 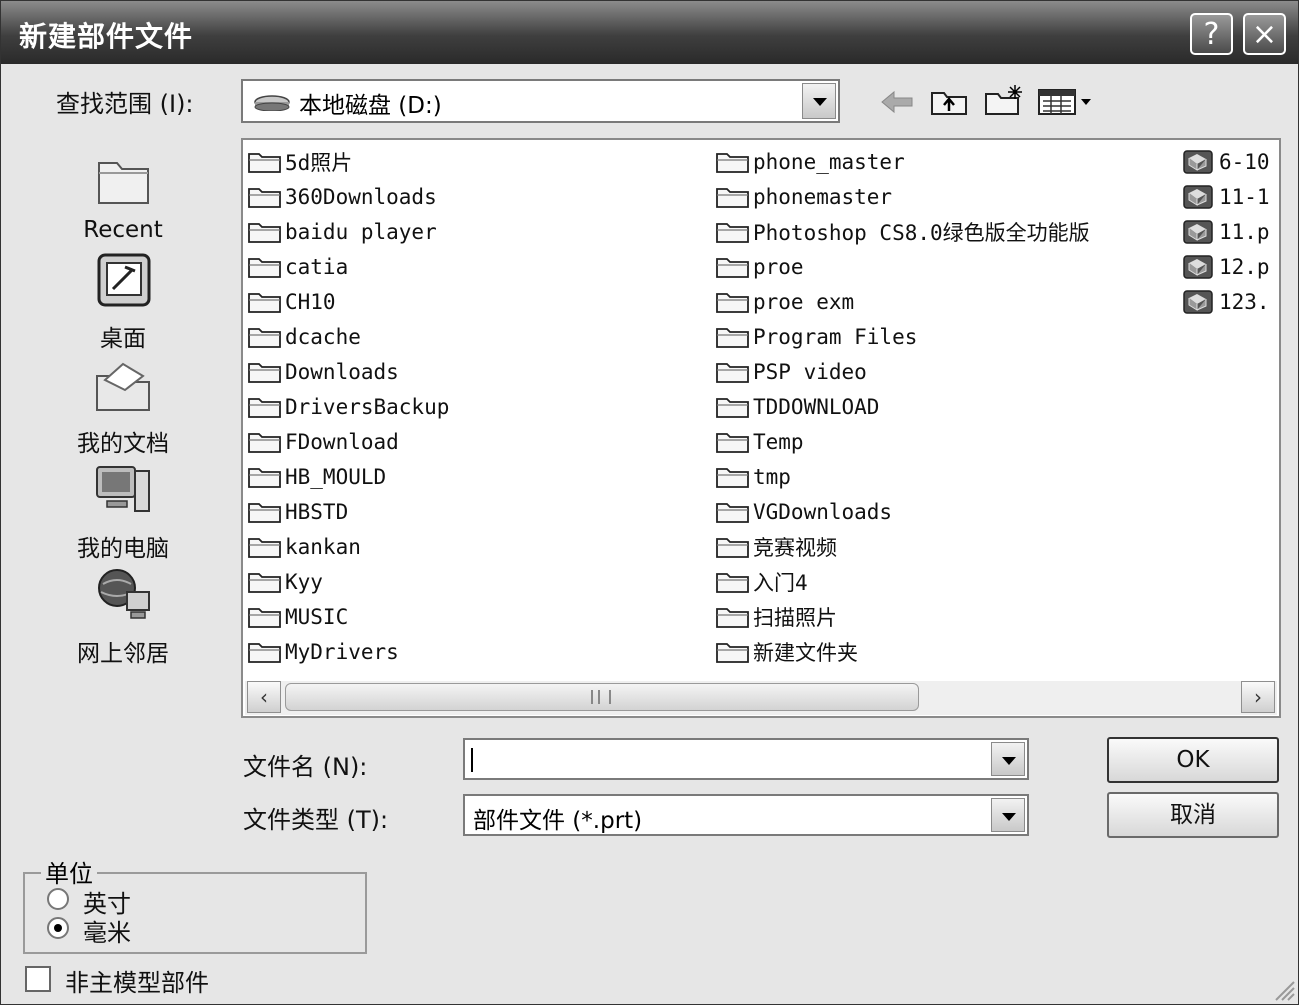 What do you see at coordinates (1225, 196) in the screenshot?
I see `file-list-item: 11-1` at bounding box center [1225, 196].